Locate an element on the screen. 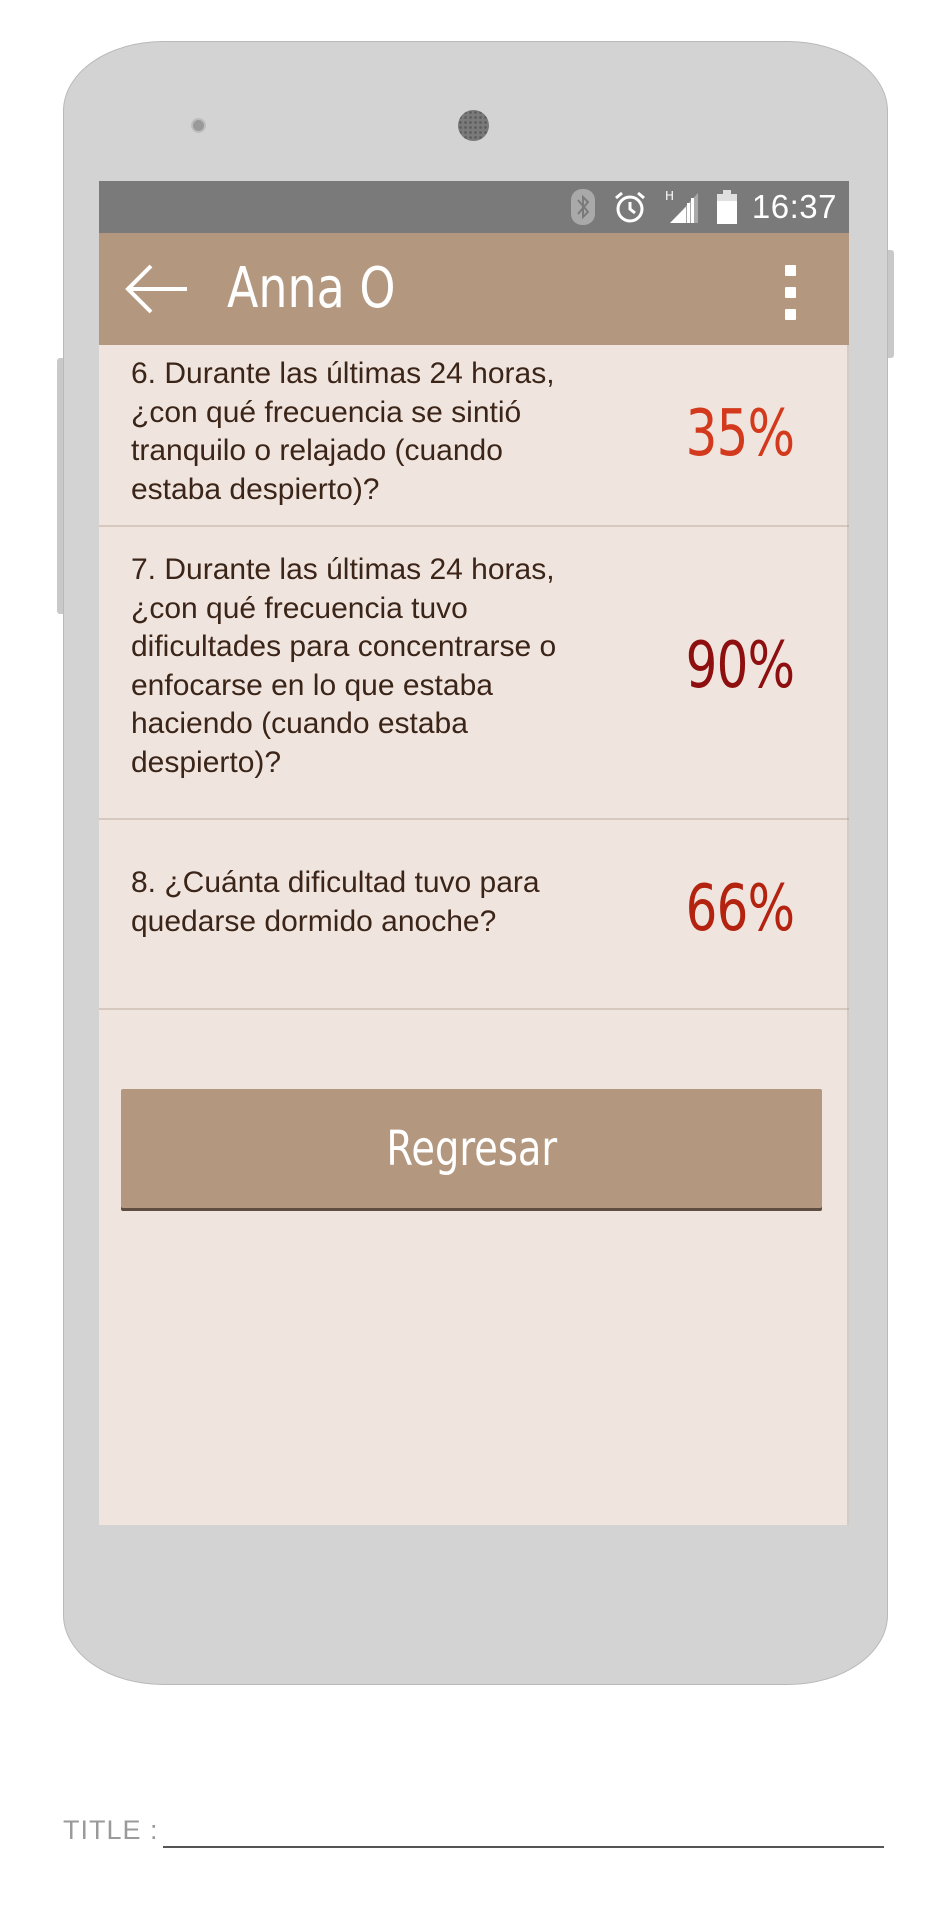 This screenshot has height=1928, width=951. title-field-line is located at coordinates (523, 1847).